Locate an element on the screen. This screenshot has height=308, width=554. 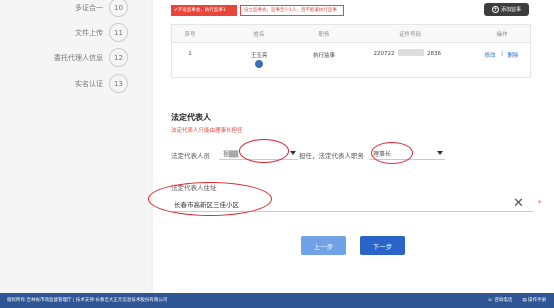
header-actions: 操作 is located at coordinates (502, 35).